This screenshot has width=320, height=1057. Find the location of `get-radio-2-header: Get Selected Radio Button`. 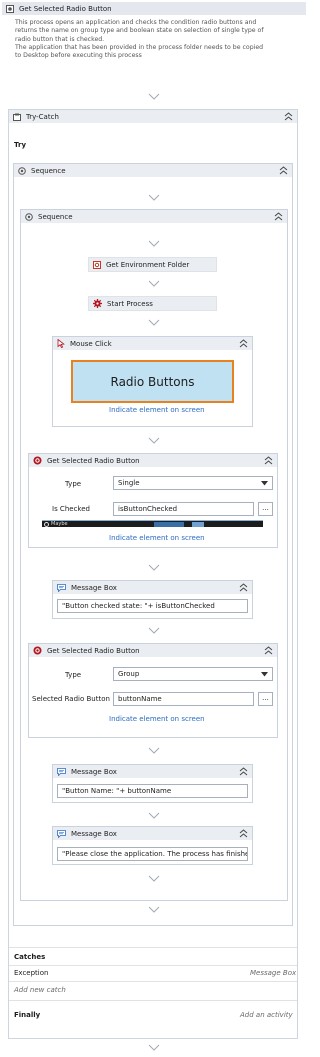

get-radio-2-header: Get Selected Radio Button is located at coordinates (153, 650).